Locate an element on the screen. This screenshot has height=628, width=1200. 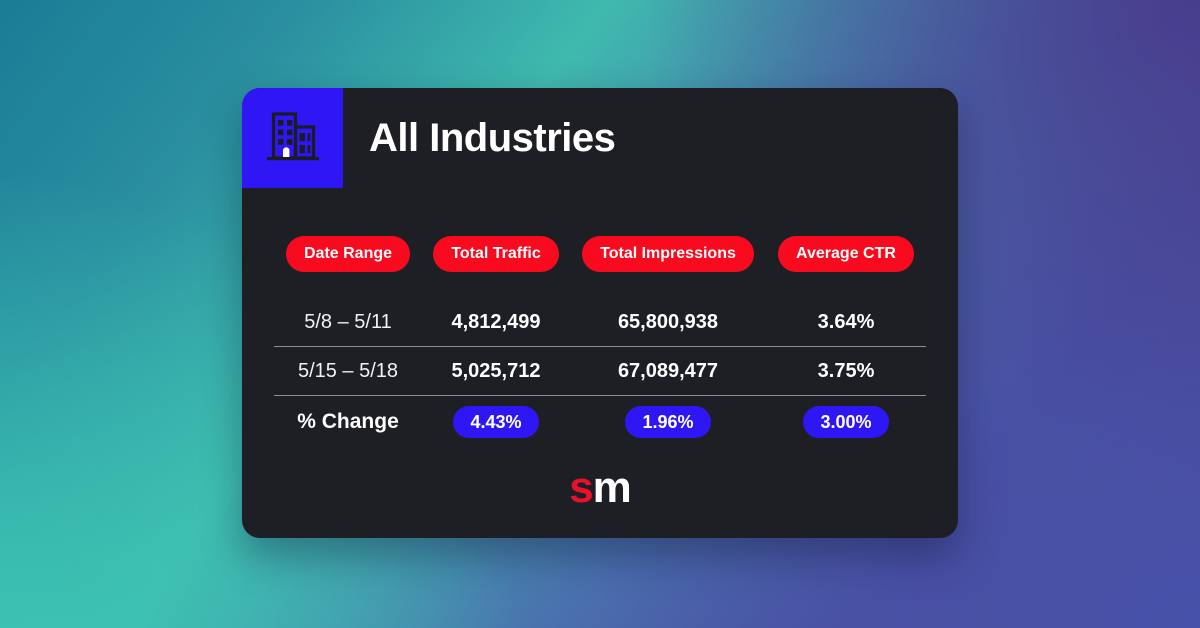
value-total-impressions: 67,089,477 is located at coordinates (668, 370).